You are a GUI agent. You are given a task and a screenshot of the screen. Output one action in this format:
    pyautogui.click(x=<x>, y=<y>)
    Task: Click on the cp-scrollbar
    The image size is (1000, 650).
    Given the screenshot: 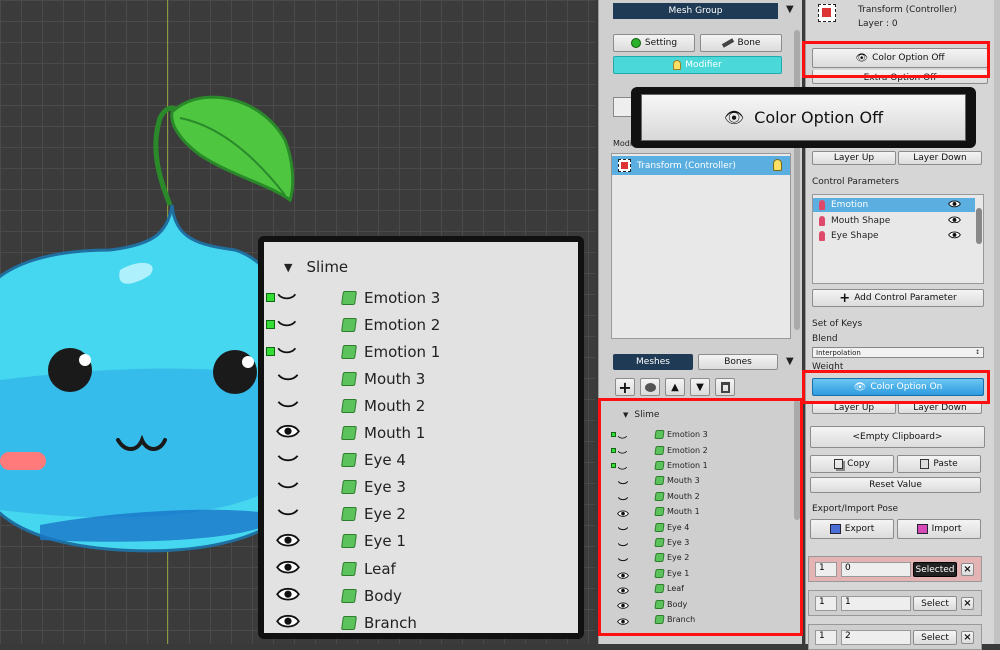 What is the action you would take?
    pyautogui.click(x=979, y=226)
    